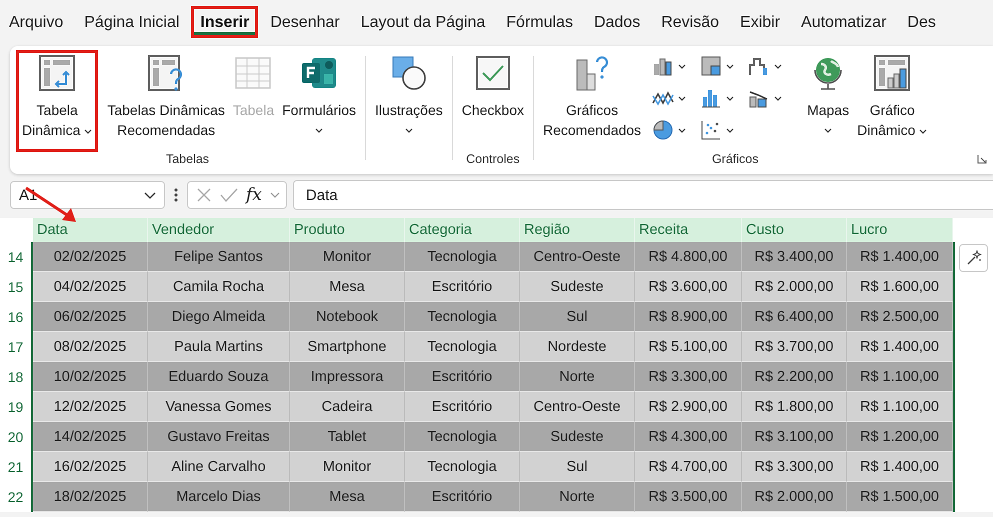  I want to click on table-cell: Cadeira, so click(347, 407).